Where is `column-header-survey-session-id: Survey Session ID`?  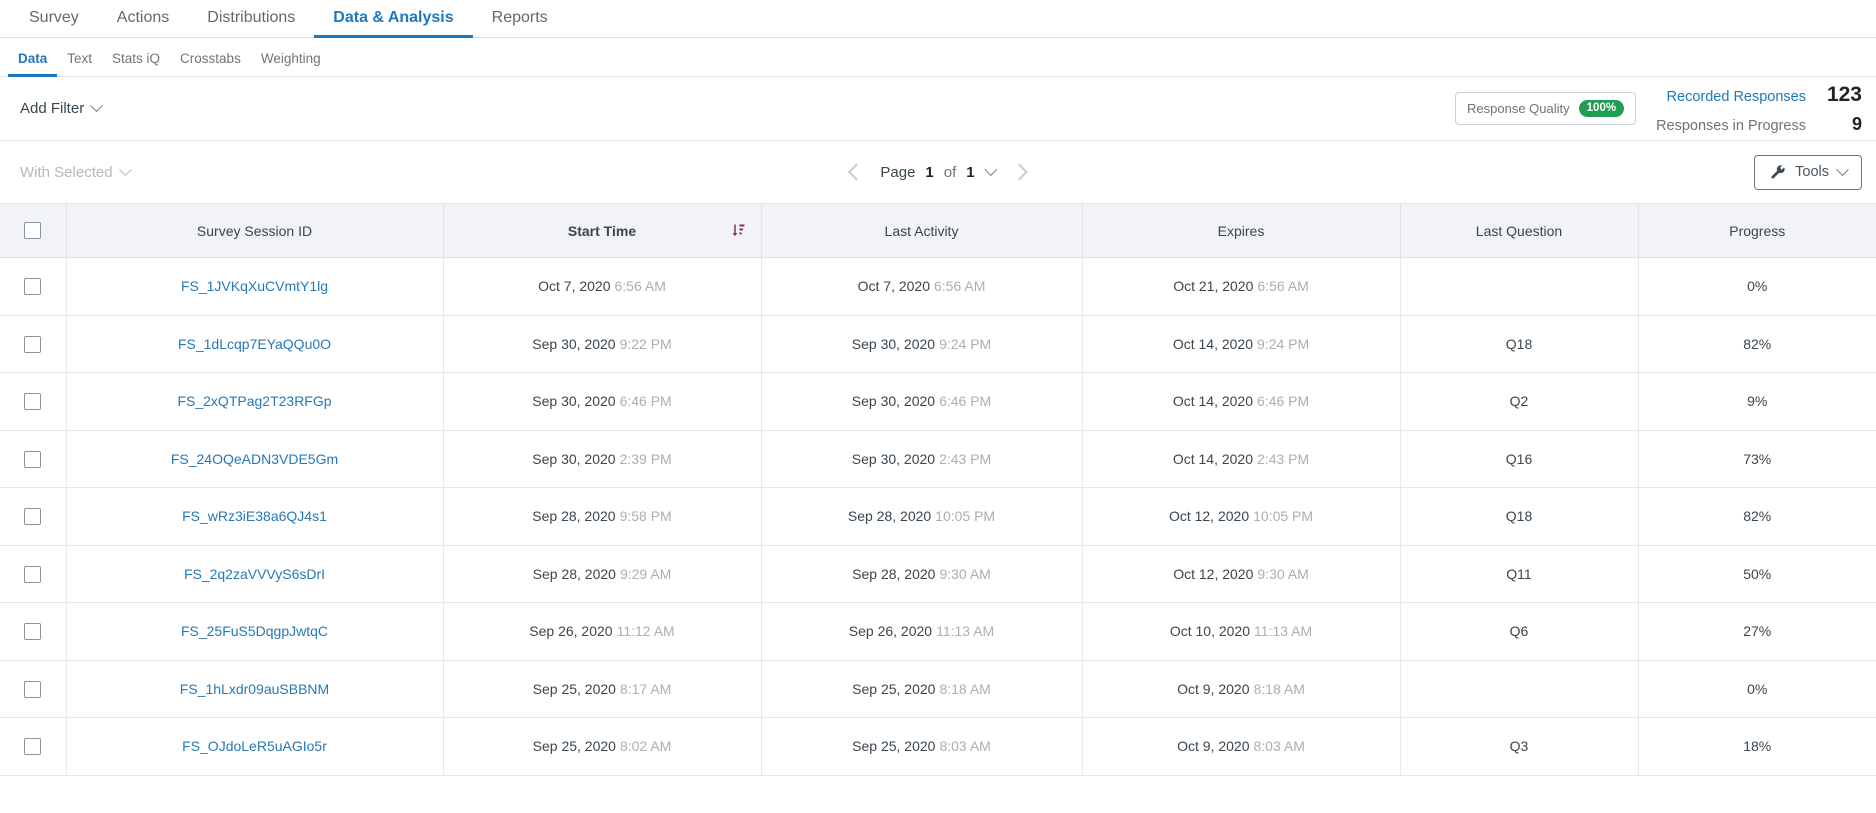
column-header-survey-session-id: Survey Session ID is located at coordinates (255, 230).